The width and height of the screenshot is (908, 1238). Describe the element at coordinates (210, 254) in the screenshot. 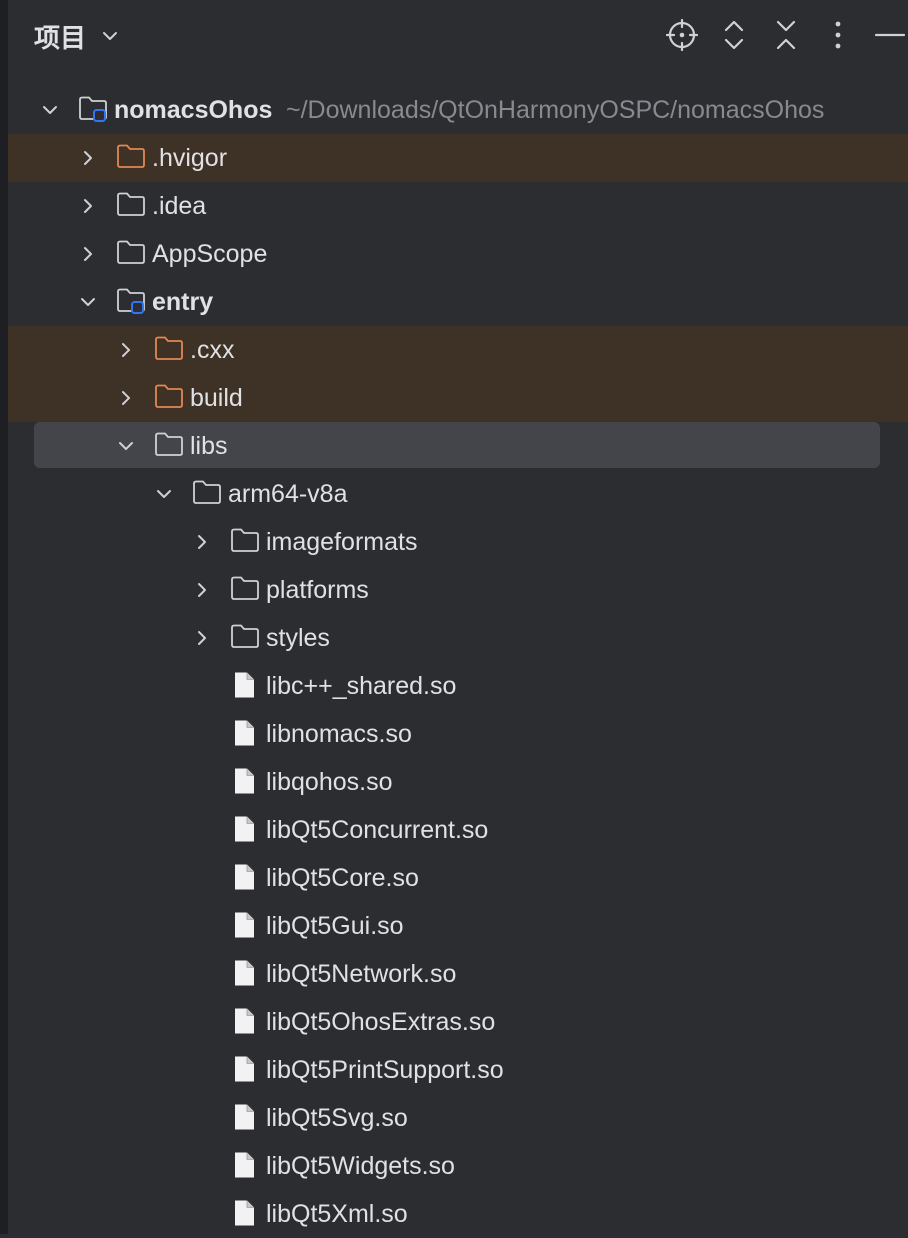

I see `tree-item-label: AppScope` at that location.